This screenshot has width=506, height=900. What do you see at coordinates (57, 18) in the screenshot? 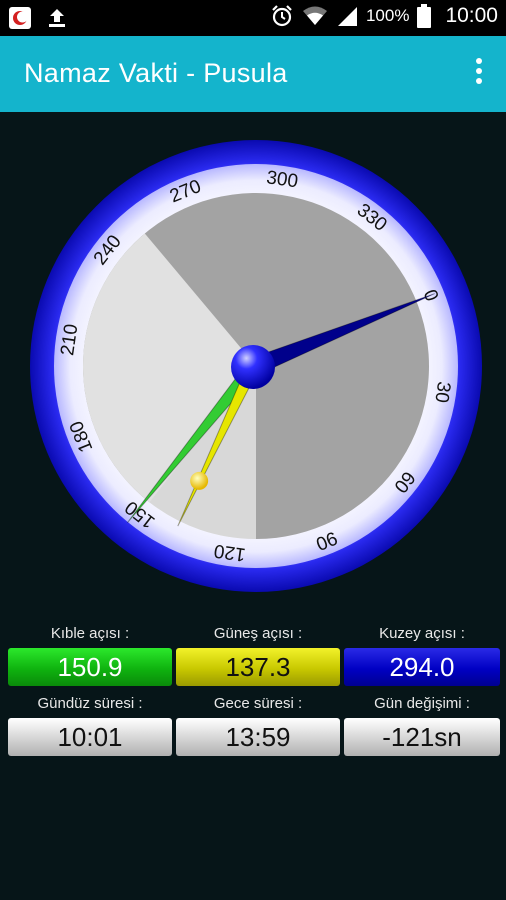
I see `upload-icon` at bounding box center [57, 18].